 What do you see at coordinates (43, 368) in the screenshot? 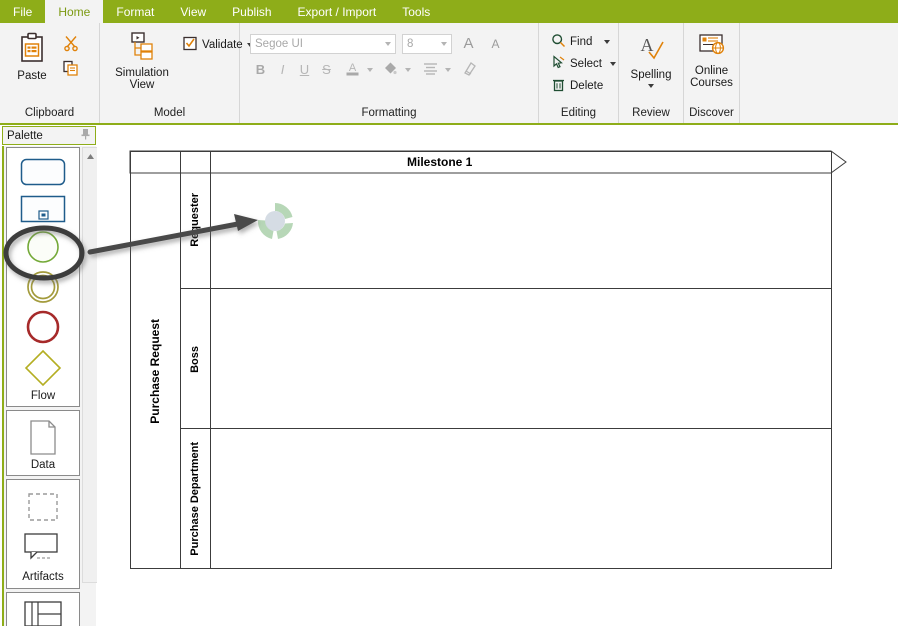
I see `palette-item-gateway-shape` at bounding box center [43, 368].